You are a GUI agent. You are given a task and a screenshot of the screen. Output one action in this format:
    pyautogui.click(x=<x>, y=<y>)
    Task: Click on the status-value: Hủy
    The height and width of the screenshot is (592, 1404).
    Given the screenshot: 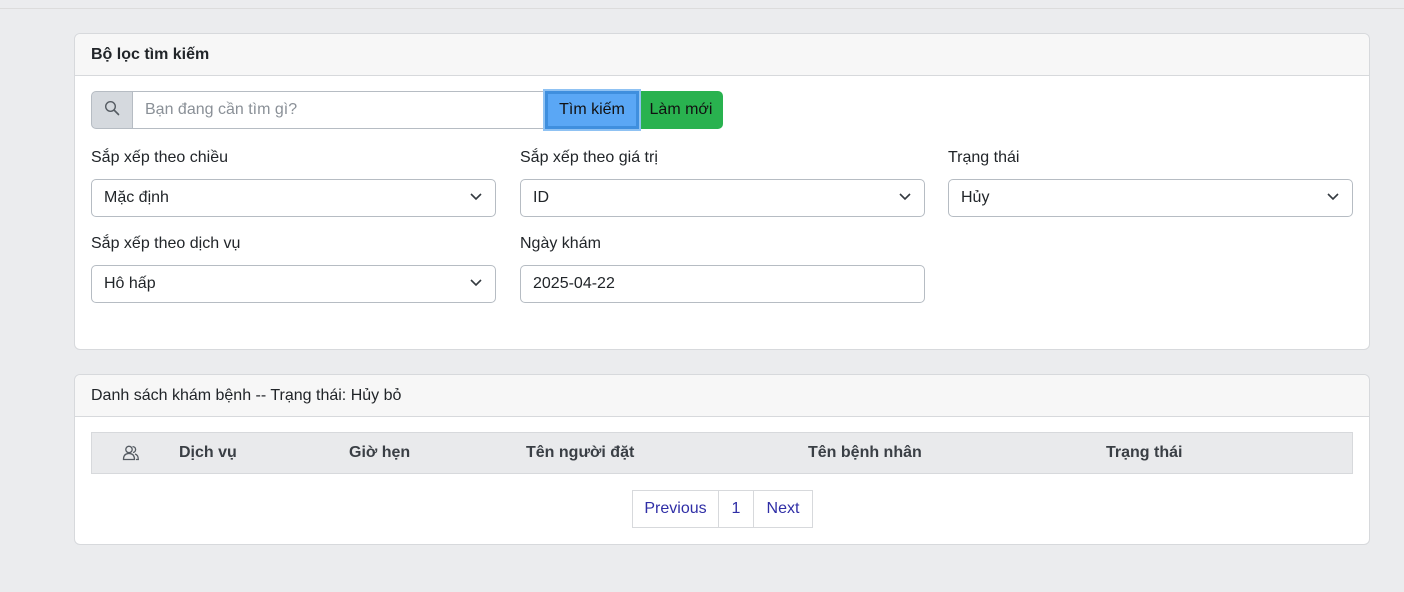 What is the action you would take?
    pyautogui.click(x=975, y=197)
    